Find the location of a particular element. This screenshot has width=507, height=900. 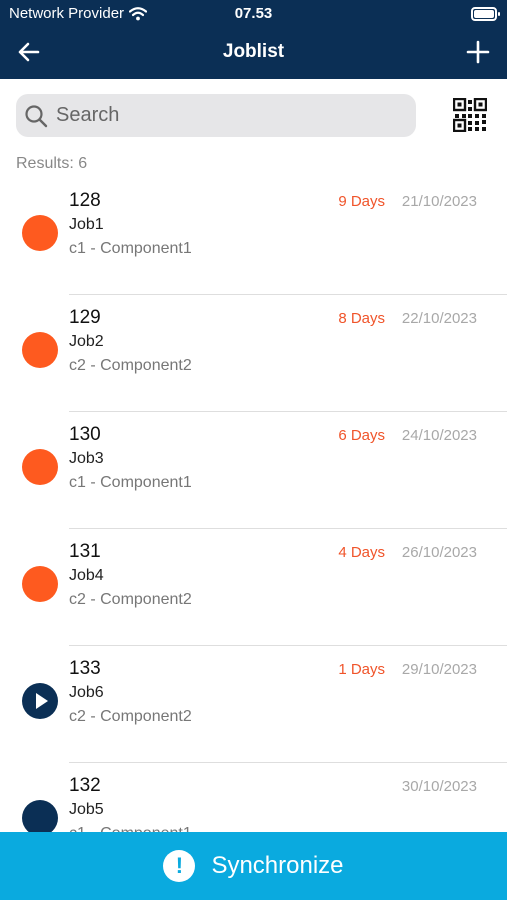

job-date: 30/10/2023 is located at coordinates (439, 786).